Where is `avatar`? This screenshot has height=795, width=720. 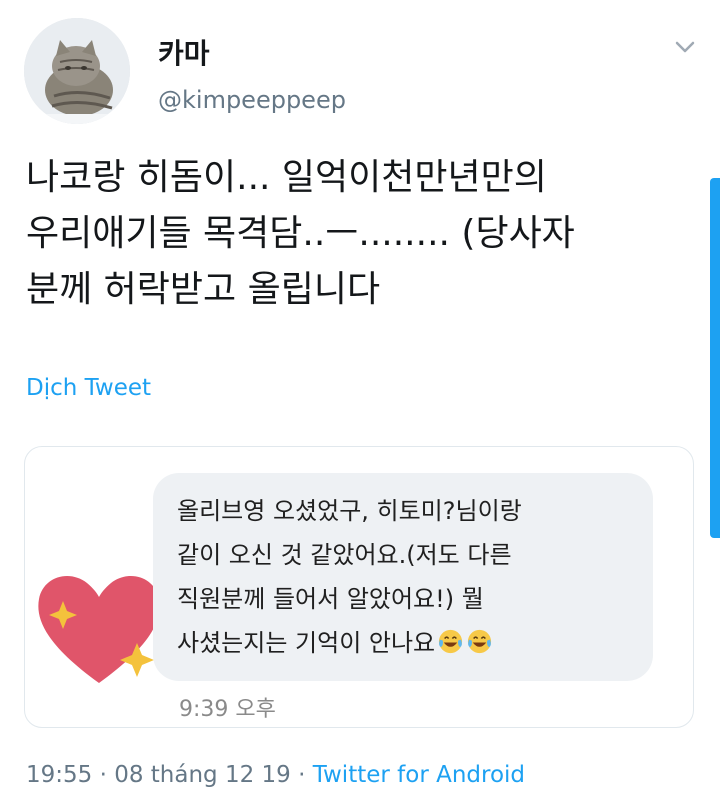
avatar is located at coordinates (77, 71).